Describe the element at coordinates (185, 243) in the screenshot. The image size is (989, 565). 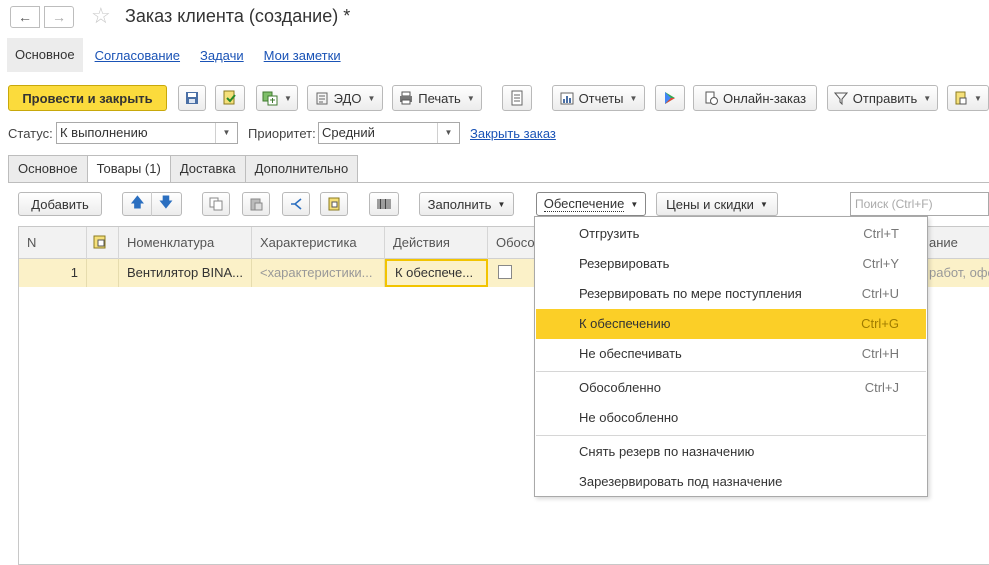
I see `col-nomenclature: Номенклатура` at that location.